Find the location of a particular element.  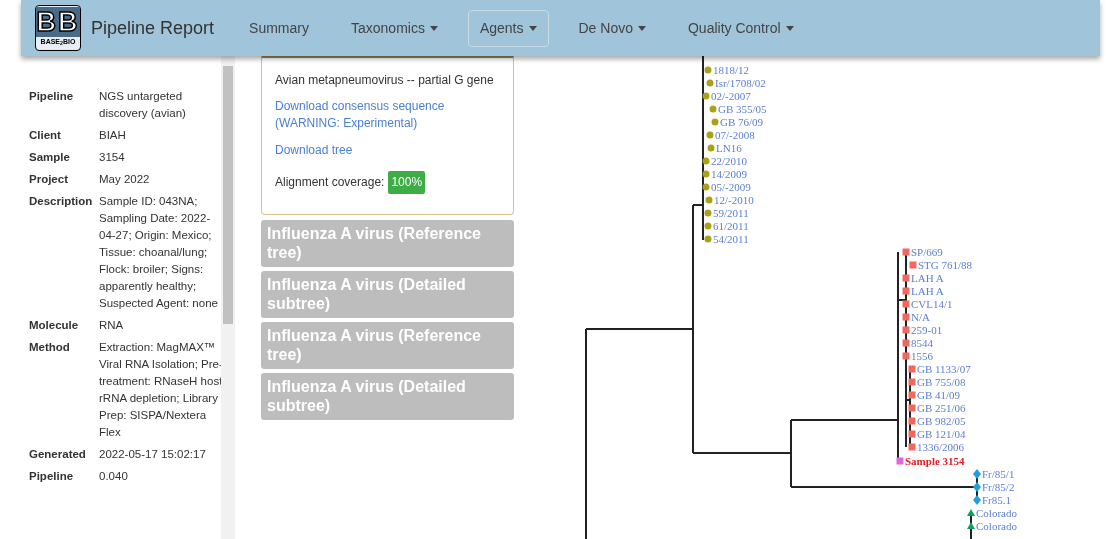

detail-value: RNA is located at coordinates (112, 325).